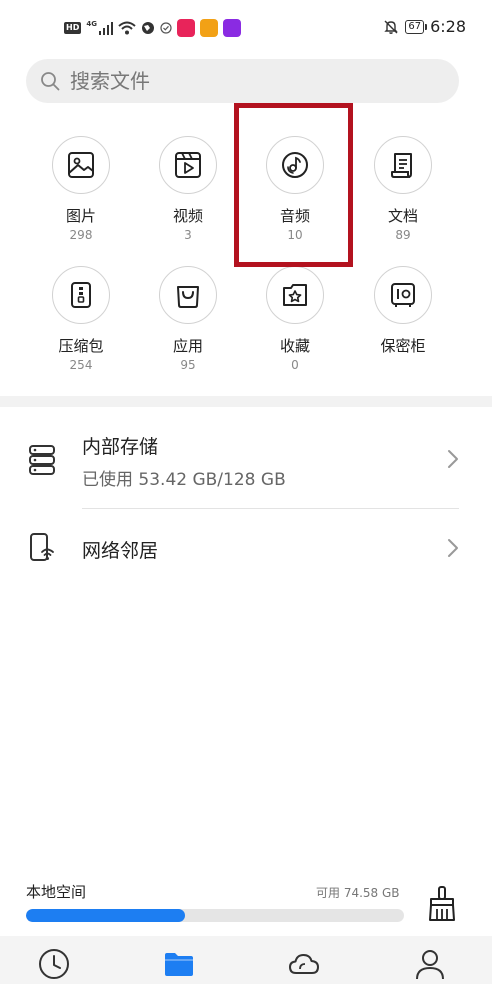 The height and width of the screenshot is (984, 492). I want to click on category-documents: 文档 89, so click(403, 189).